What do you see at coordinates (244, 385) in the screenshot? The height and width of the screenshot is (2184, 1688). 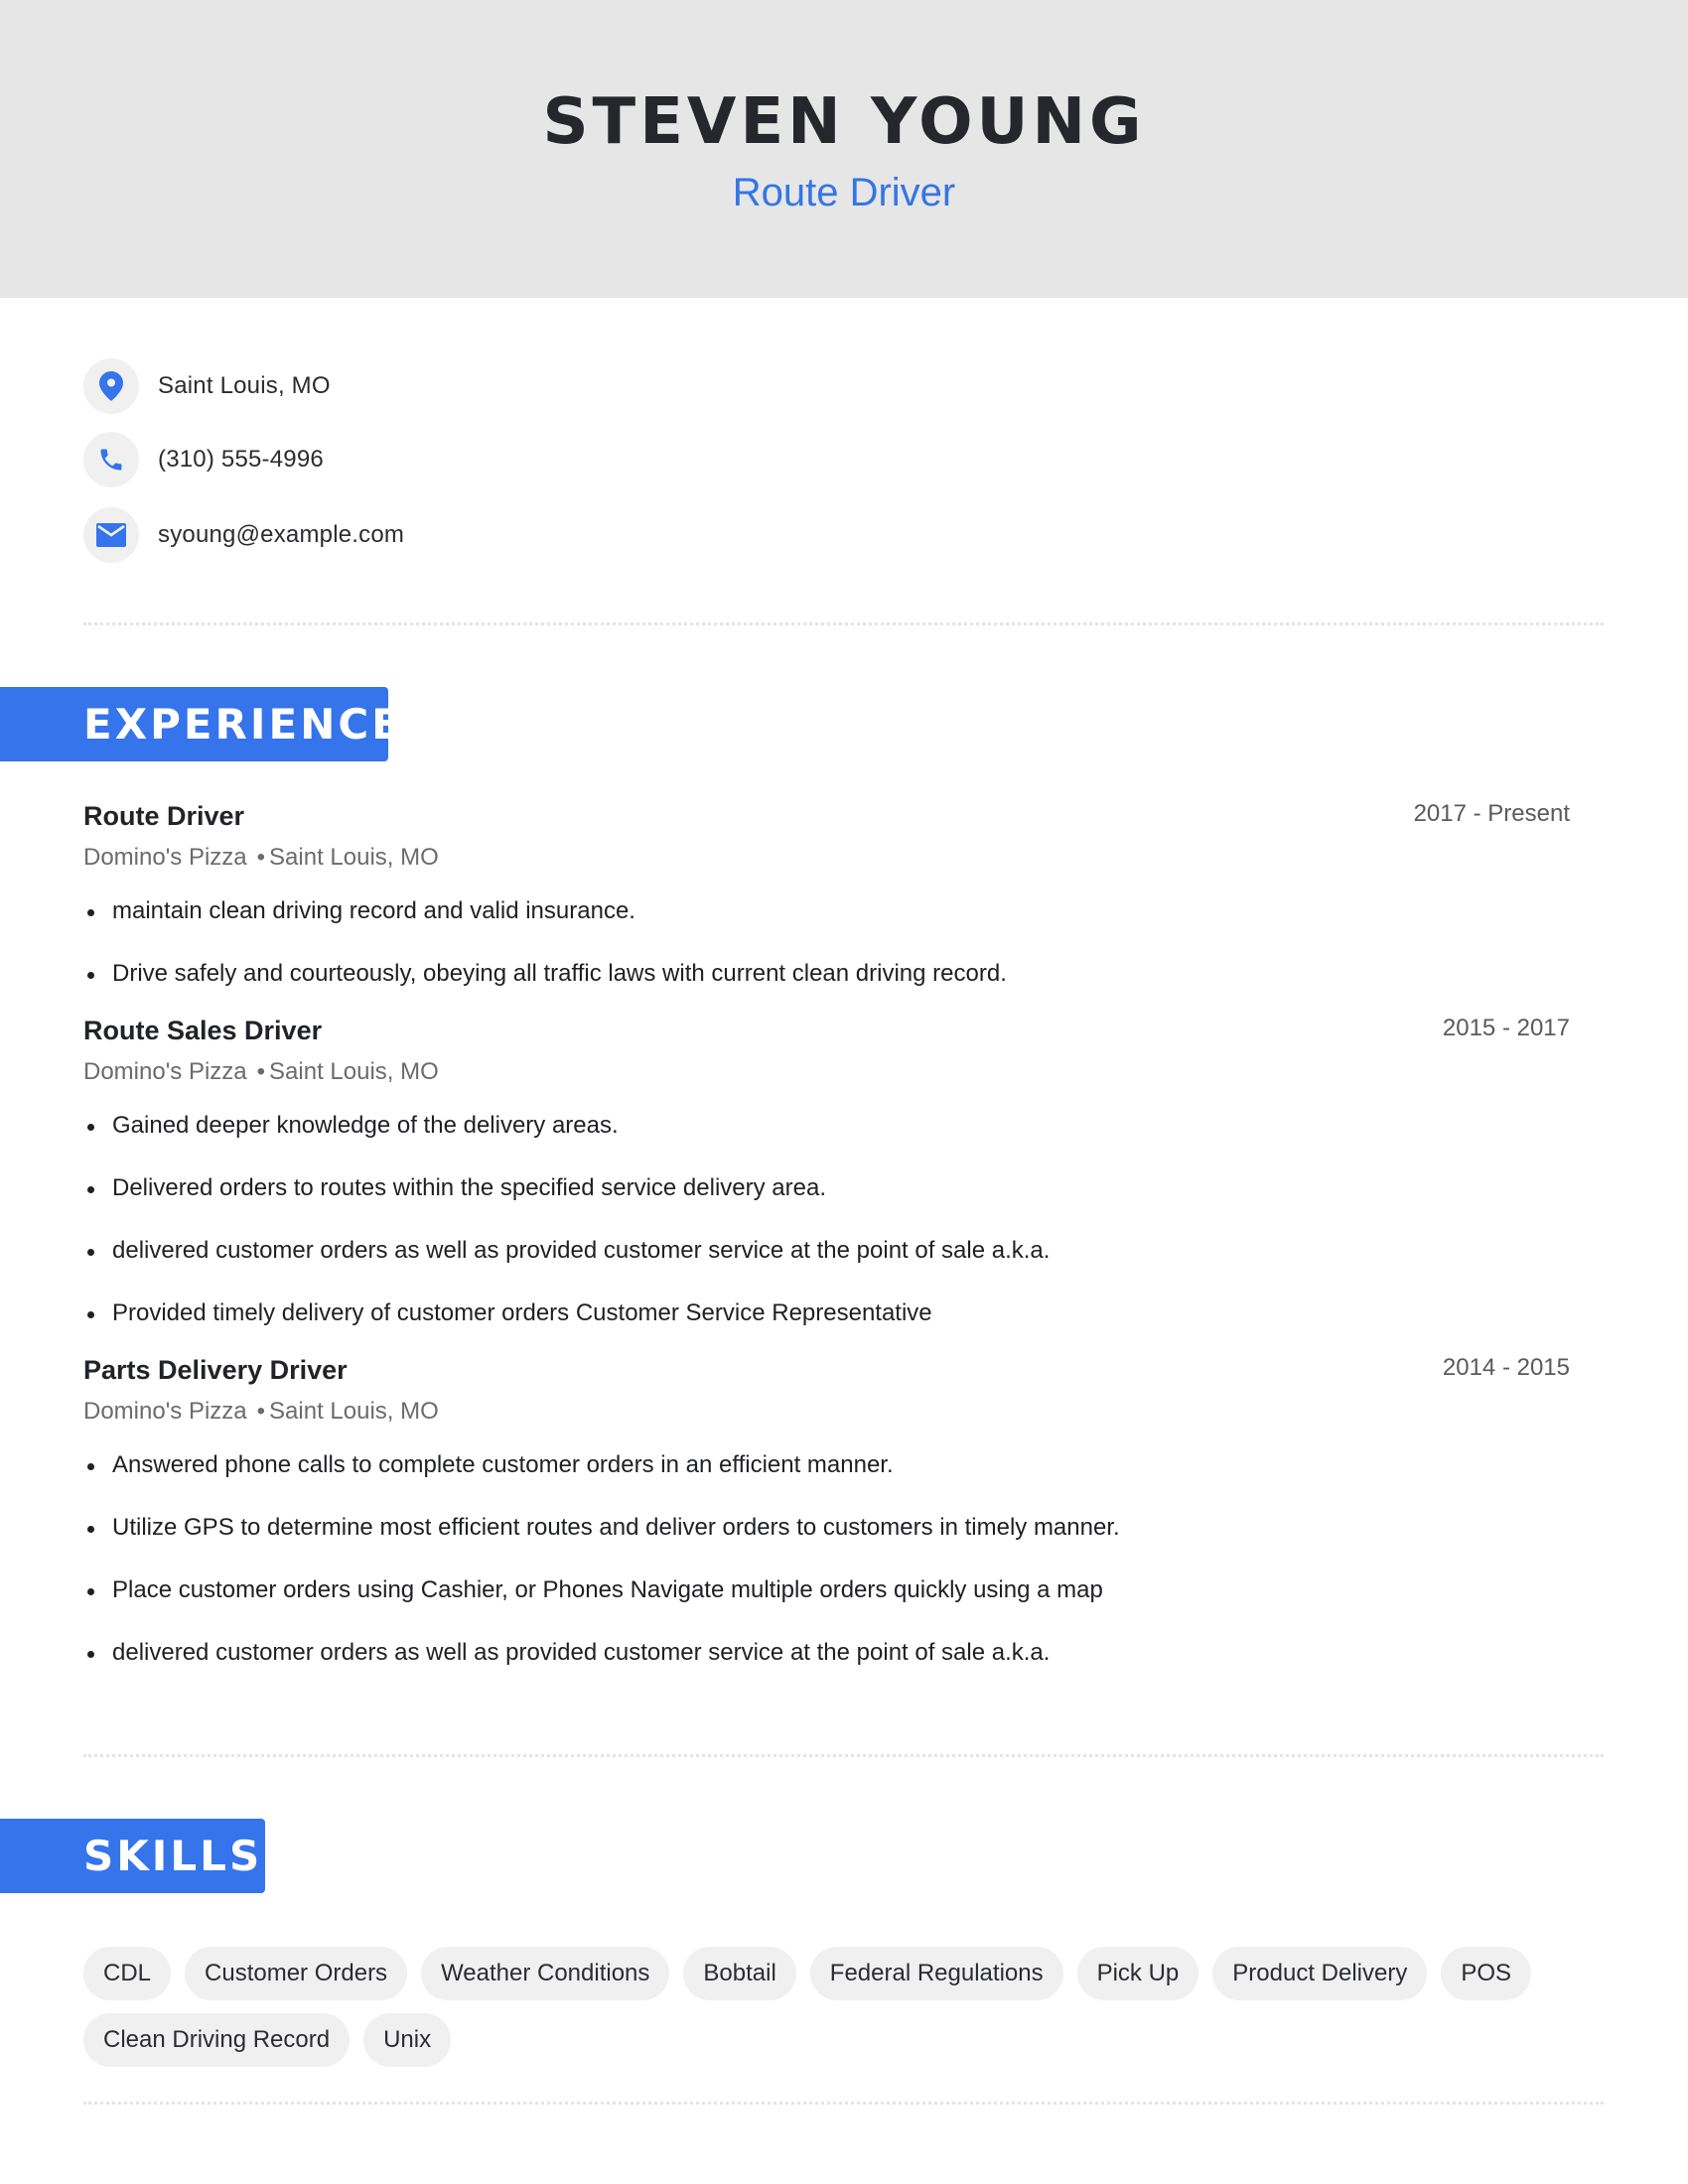 I see `location-text: Saint Louis, MO` at bounding box center [244, 385].